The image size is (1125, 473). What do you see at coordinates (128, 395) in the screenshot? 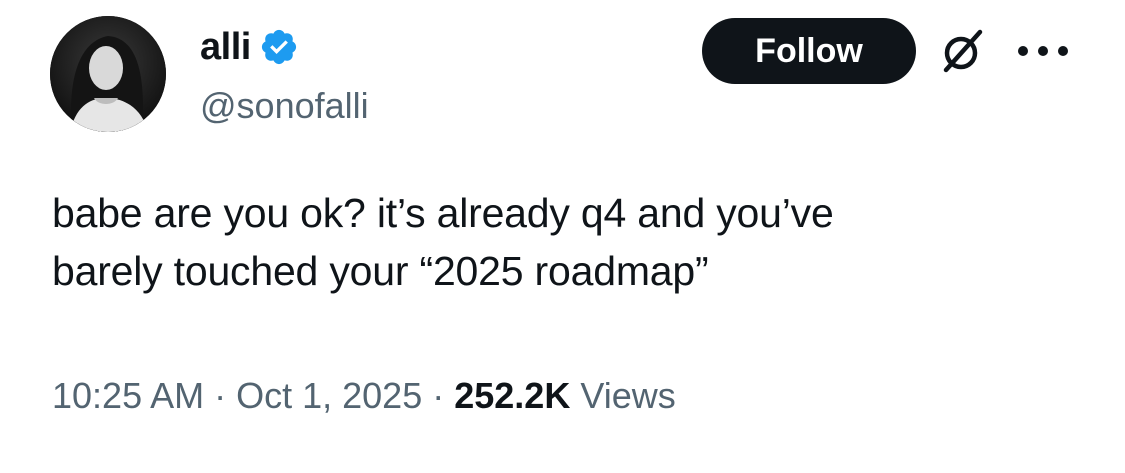
I see `tweet-time: 10:25 AM` at bounding box center [128, 395].